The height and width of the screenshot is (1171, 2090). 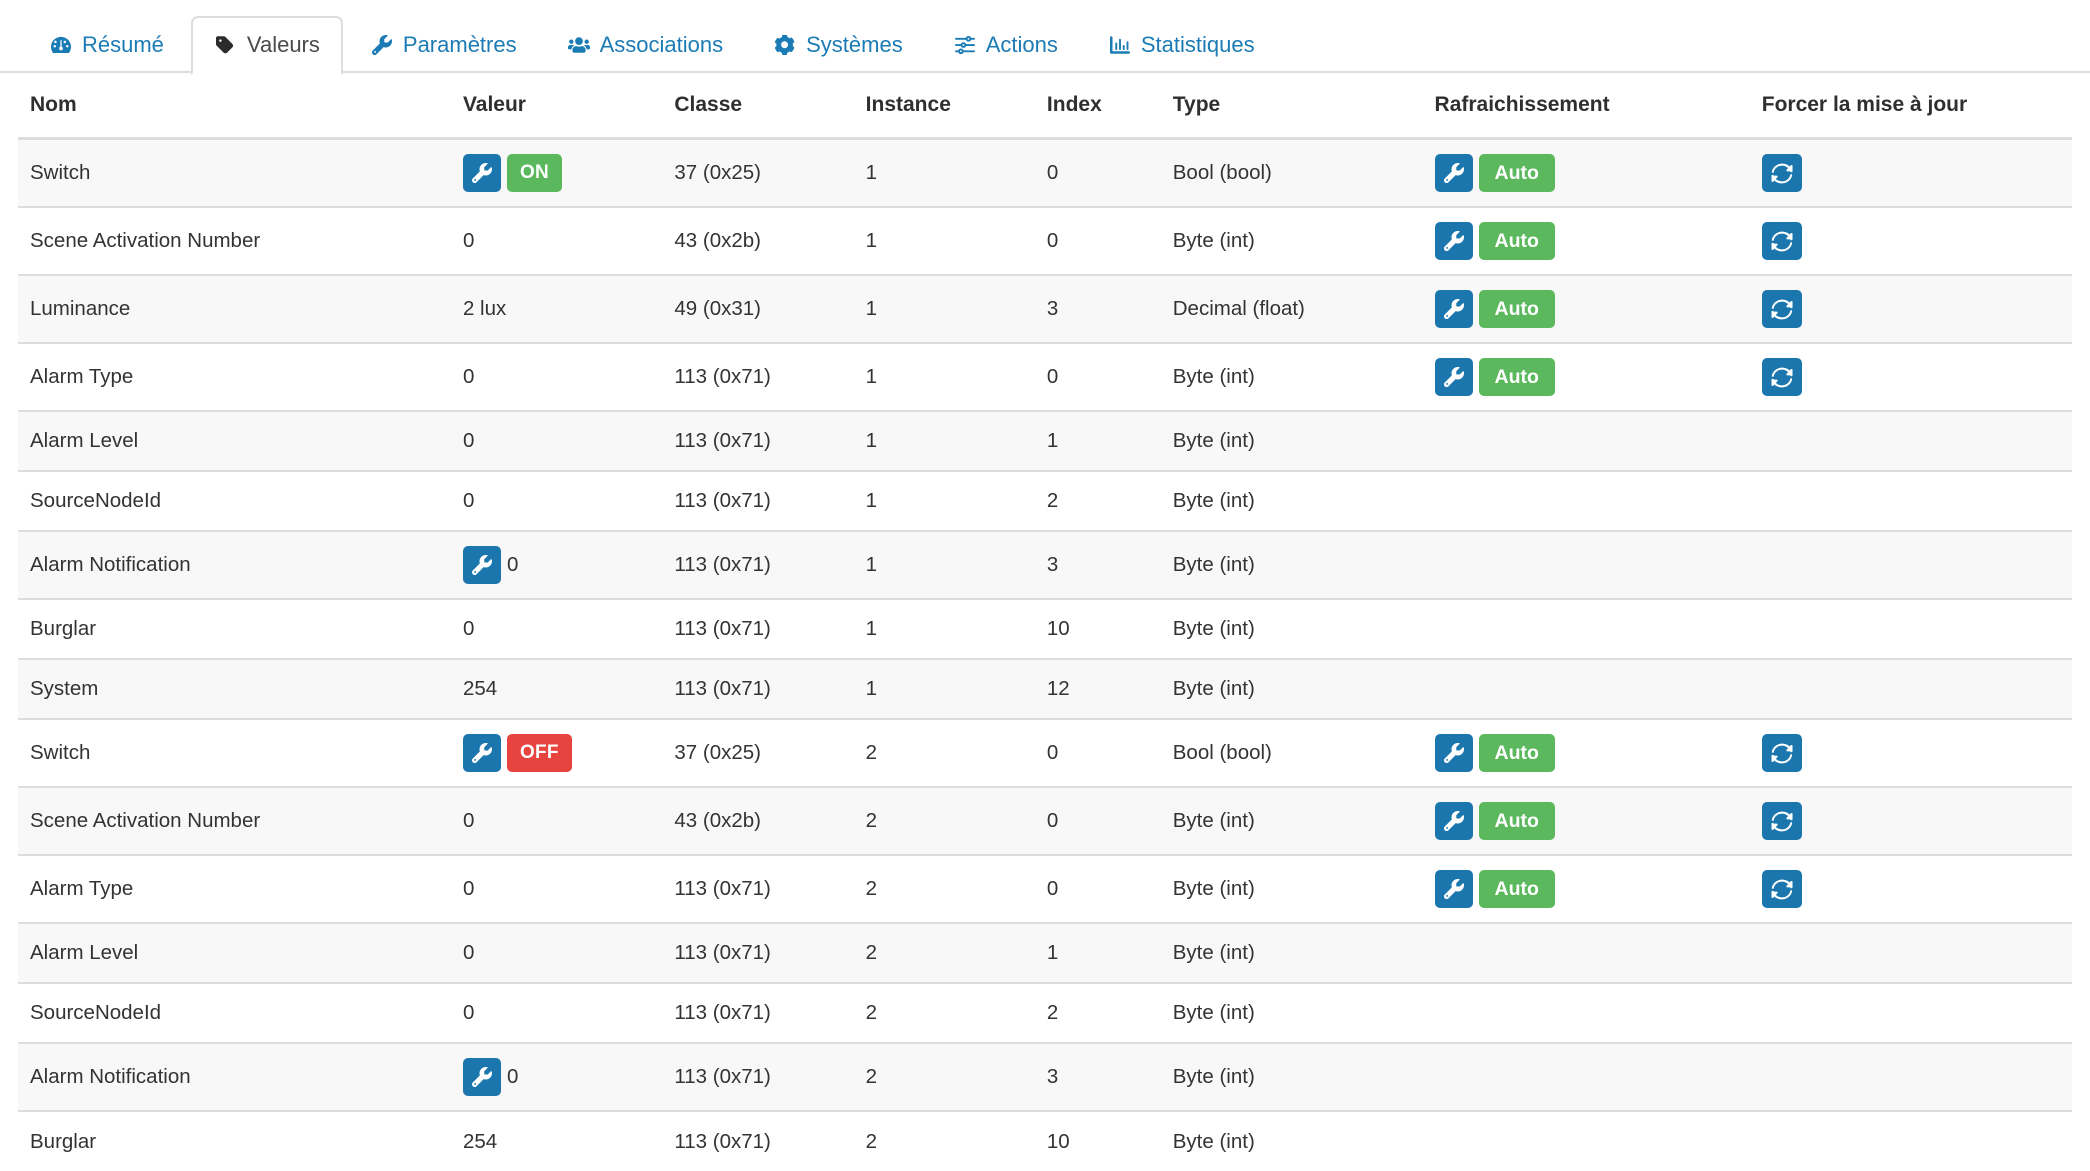 I want to click on cell-valeur: OFF, so click(x=556, y=753).